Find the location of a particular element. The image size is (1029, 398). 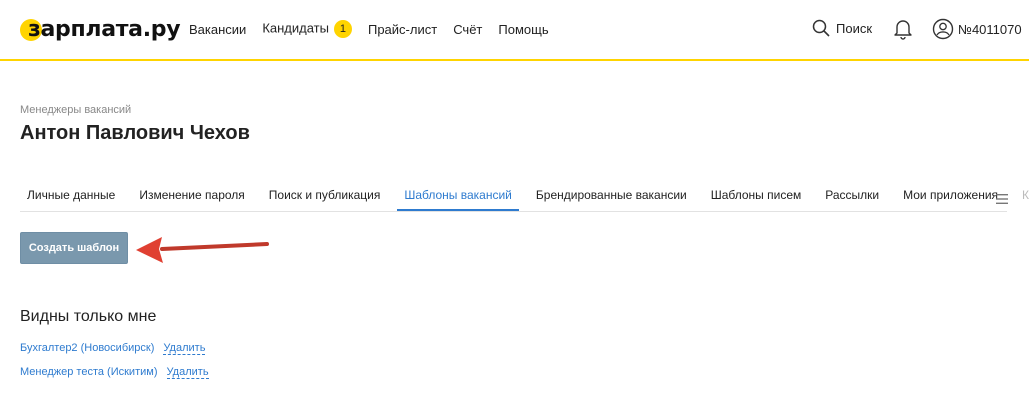

search-label: Поиск is located at coordinates (854, 28).